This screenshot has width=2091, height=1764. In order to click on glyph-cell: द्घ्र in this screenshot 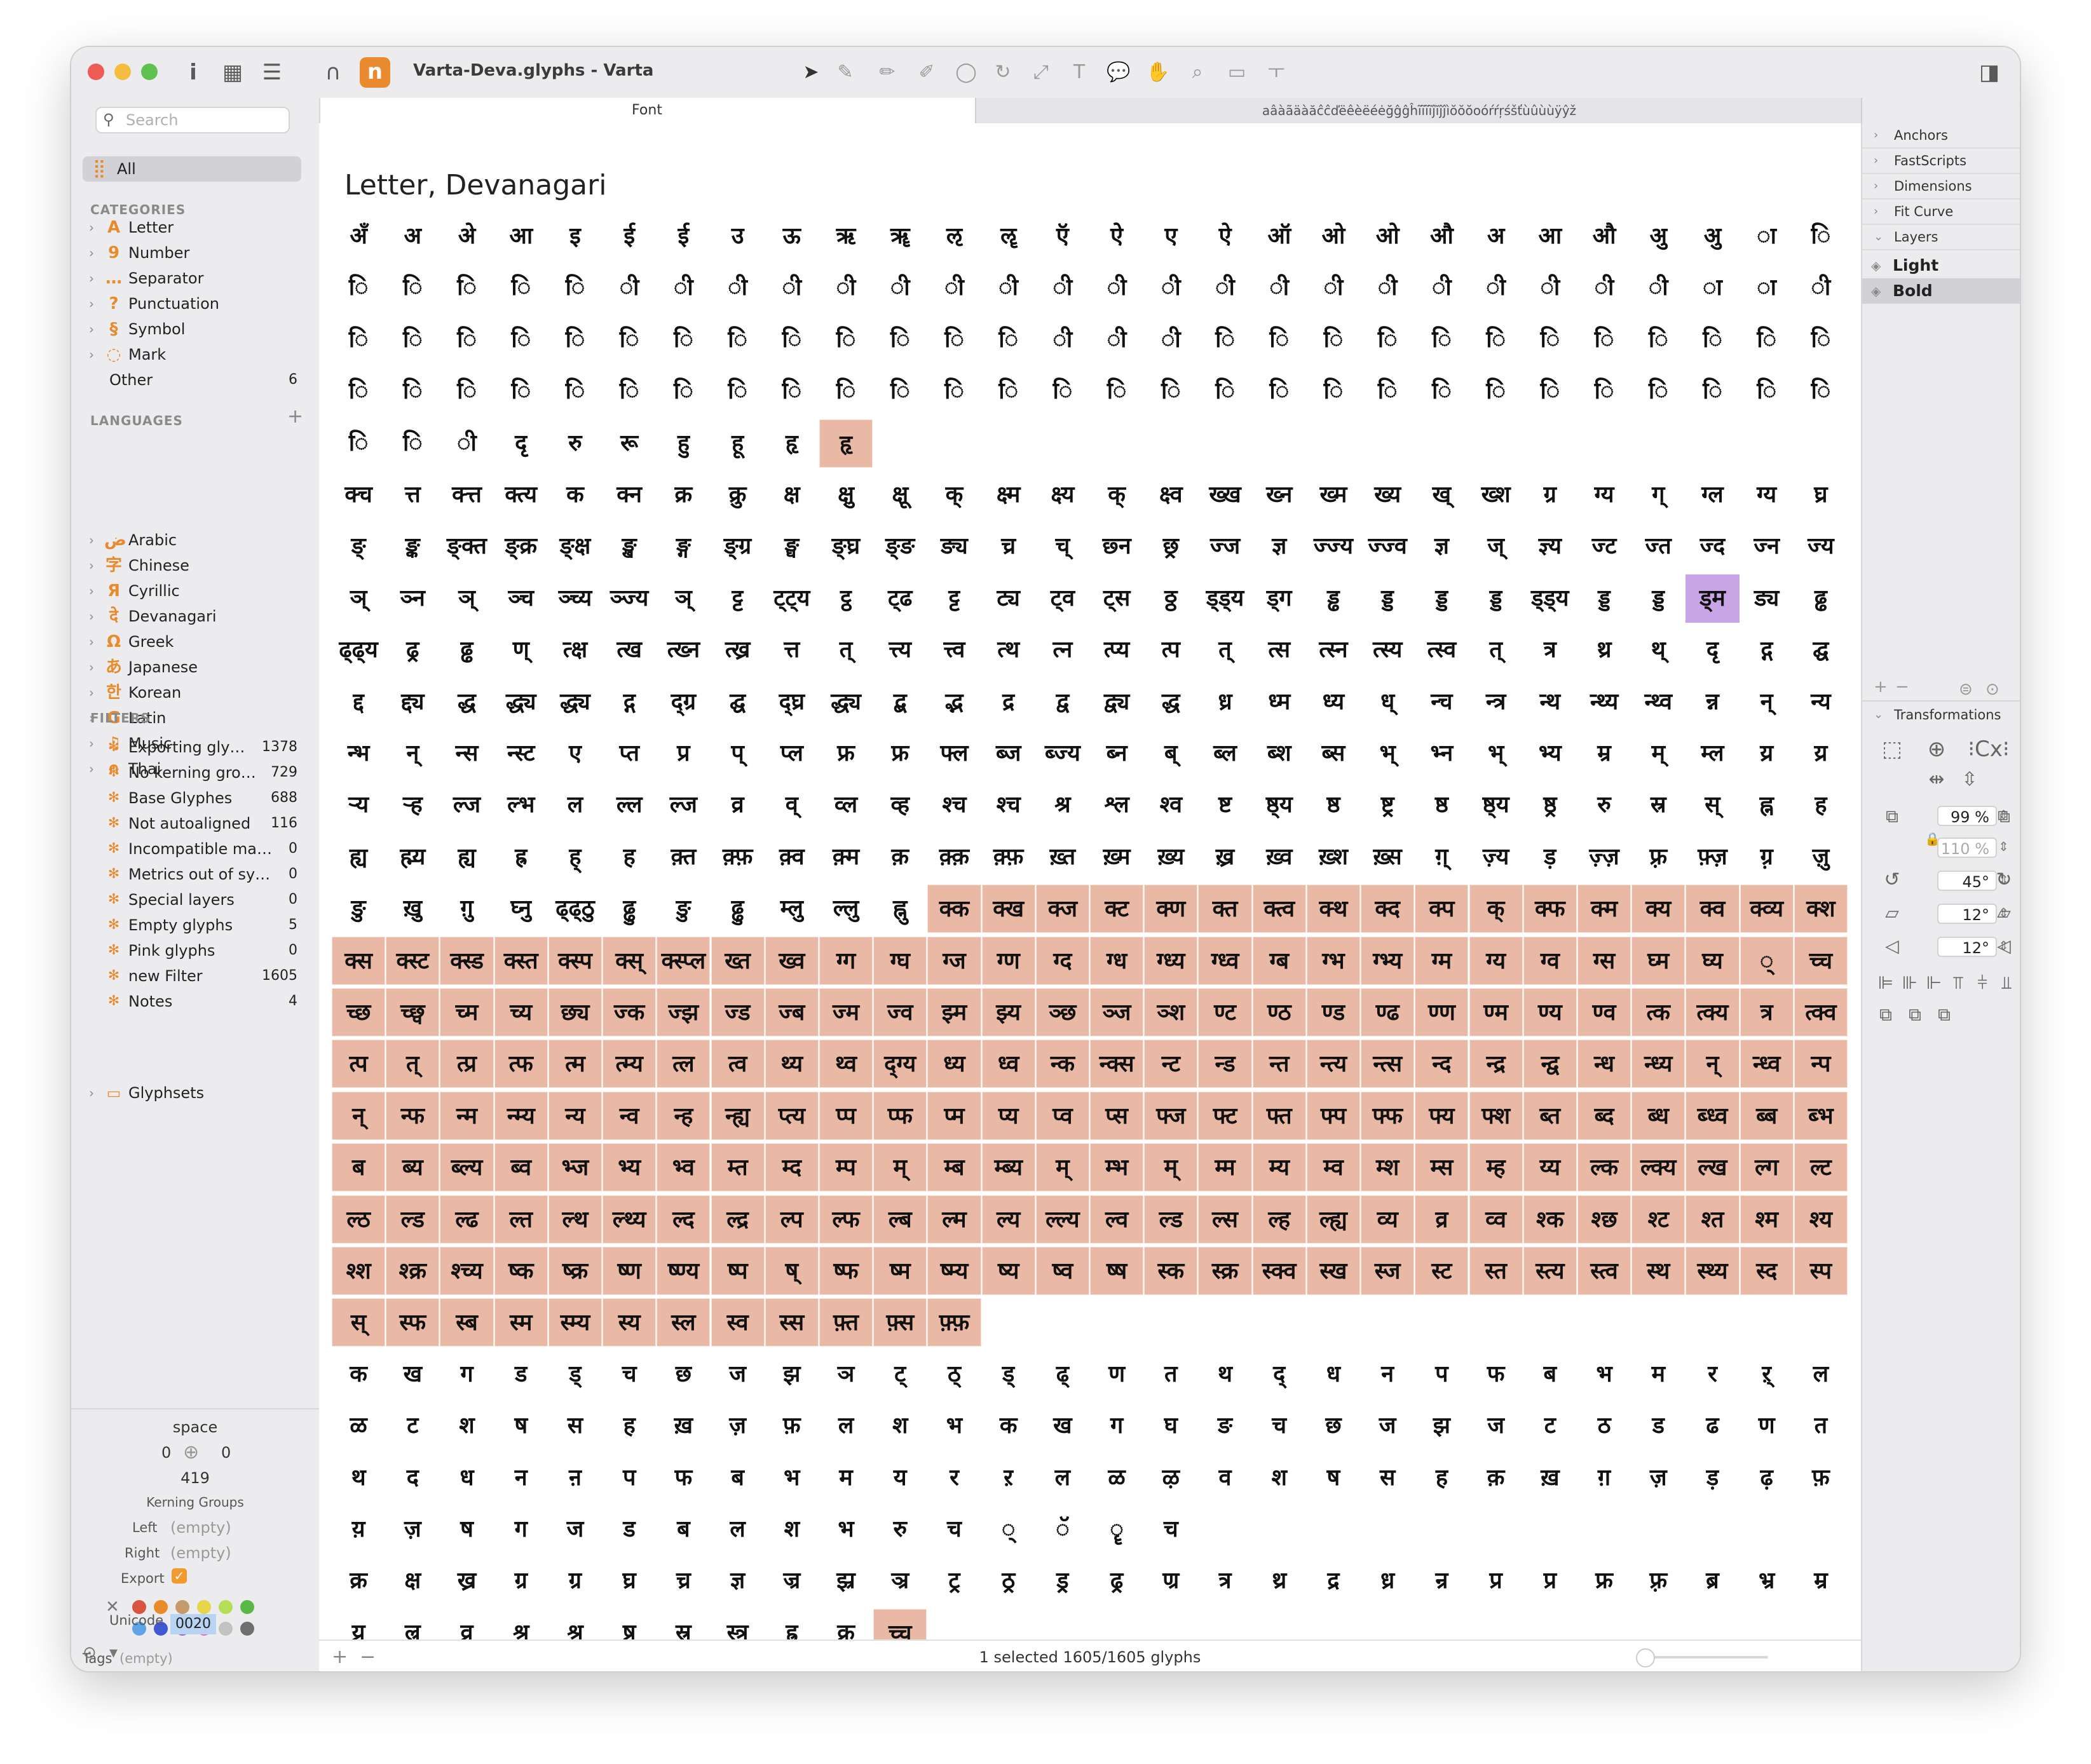, I will do `click(792, 702)`.